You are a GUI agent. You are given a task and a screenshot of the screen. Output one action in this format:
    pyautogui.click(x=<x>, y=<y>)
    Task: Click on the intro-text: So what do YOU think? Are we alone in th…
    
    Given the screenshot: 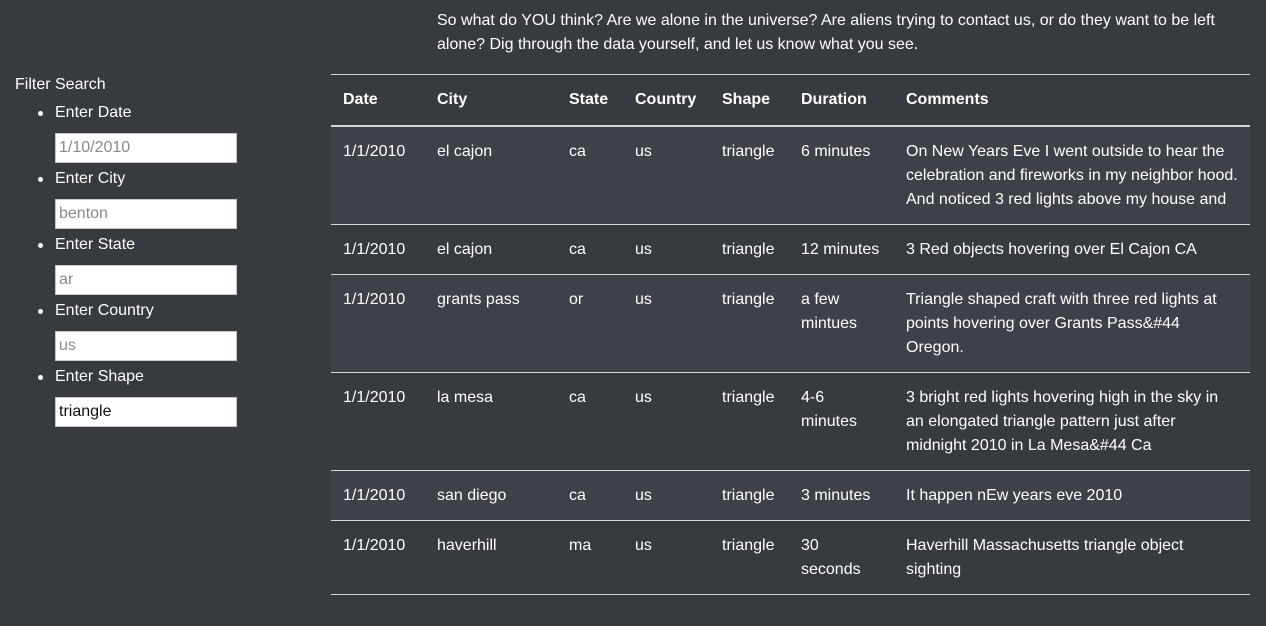 What is the action you would take?
    pyautogui.click(x=826, y=32)
    